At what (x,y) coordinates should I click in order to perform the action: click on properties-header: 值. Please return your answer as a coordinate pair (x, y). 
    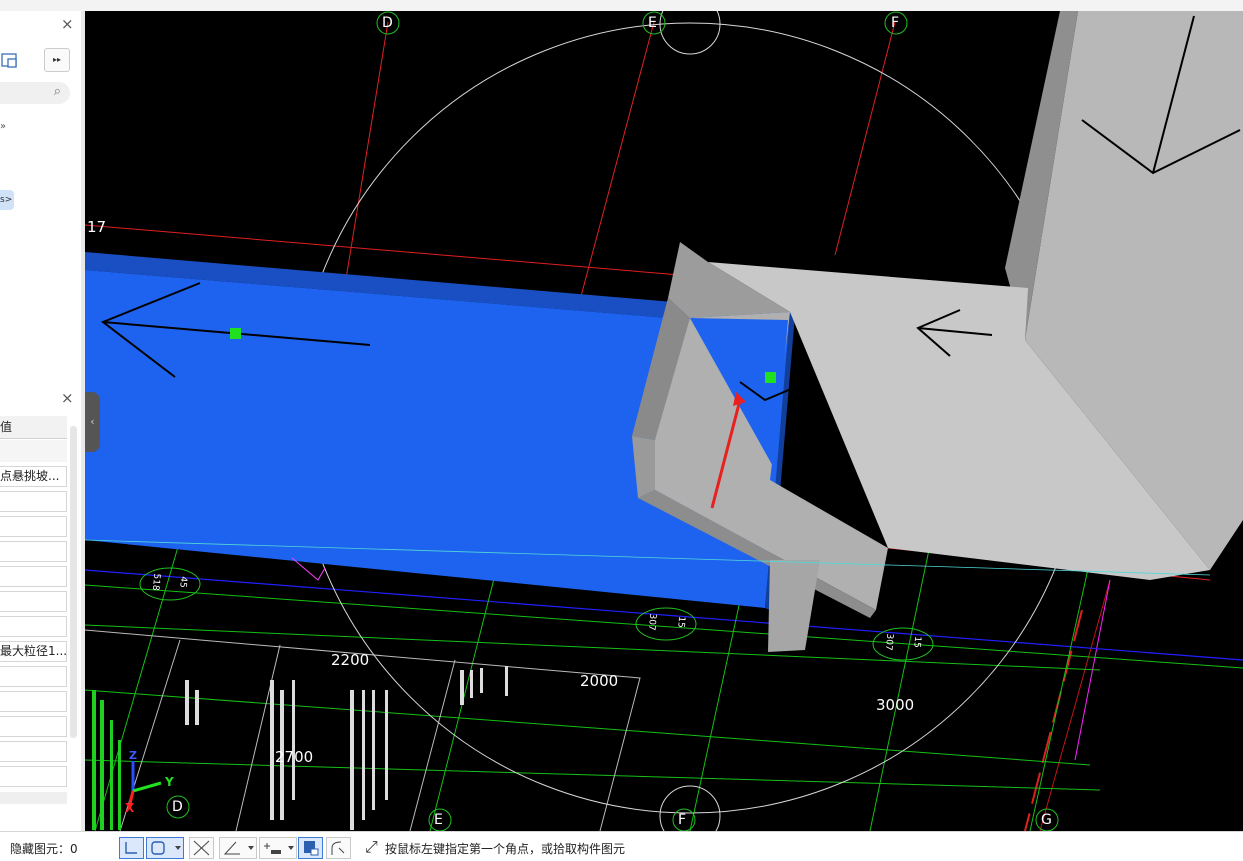
    Looking at the image, I should click on (33, 427).